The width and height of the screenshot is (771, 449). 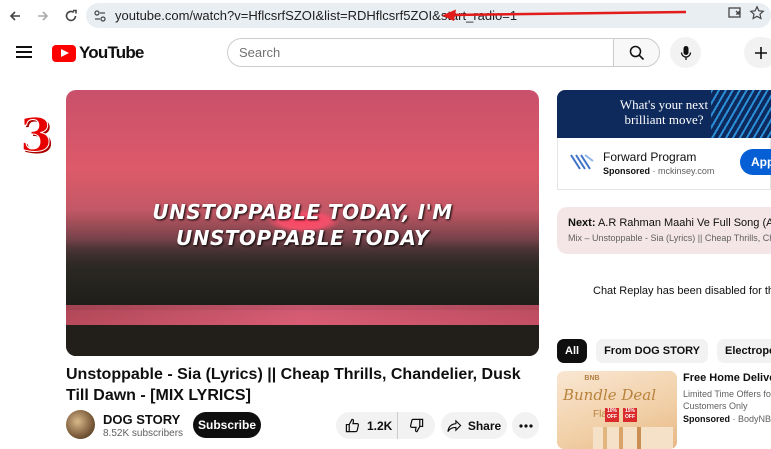 I want to click on create-button, so click(x=757, y=52).